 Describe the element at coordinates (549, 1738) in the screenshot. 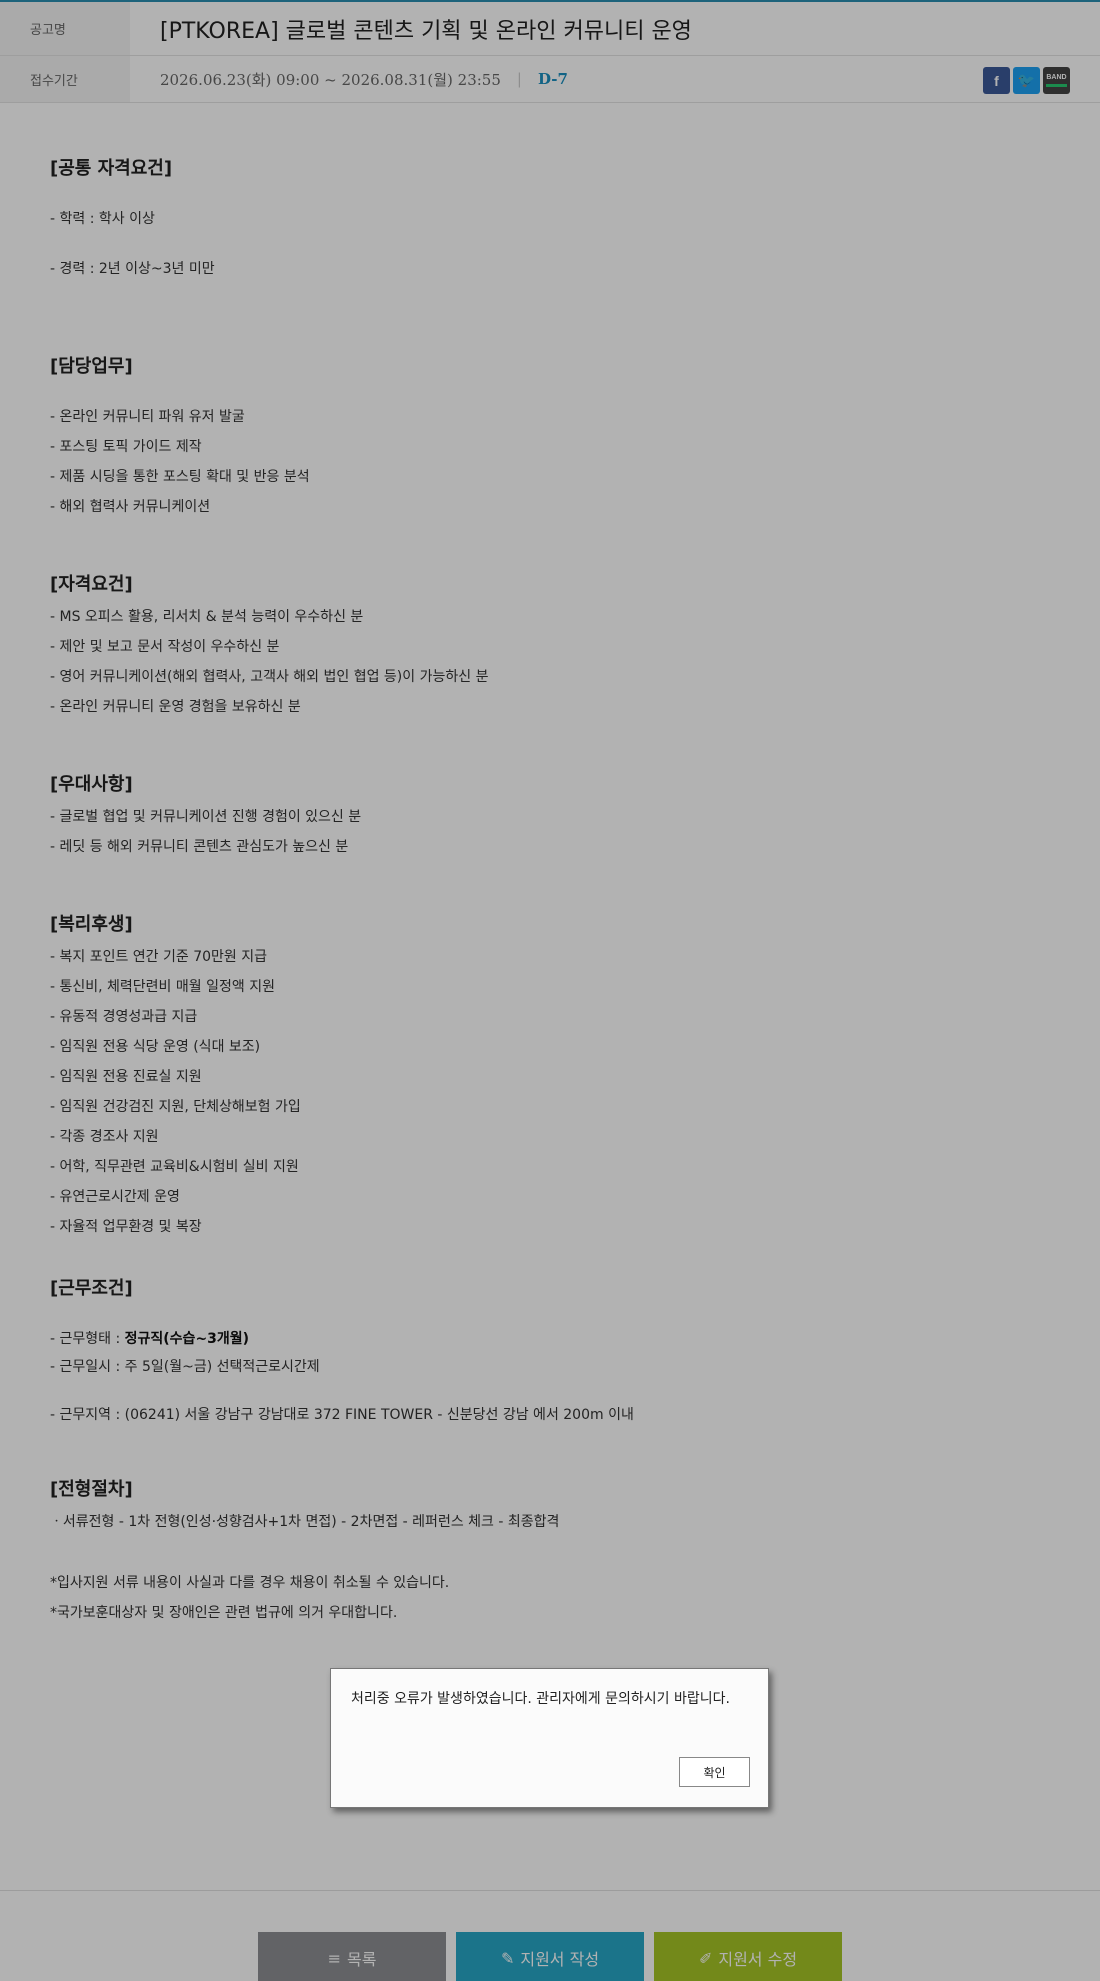

I see `error-dialog: 처리중 오류가 발생하였습니다. 관리자에게 문의하시기 바랍니다. 확인` at that location.